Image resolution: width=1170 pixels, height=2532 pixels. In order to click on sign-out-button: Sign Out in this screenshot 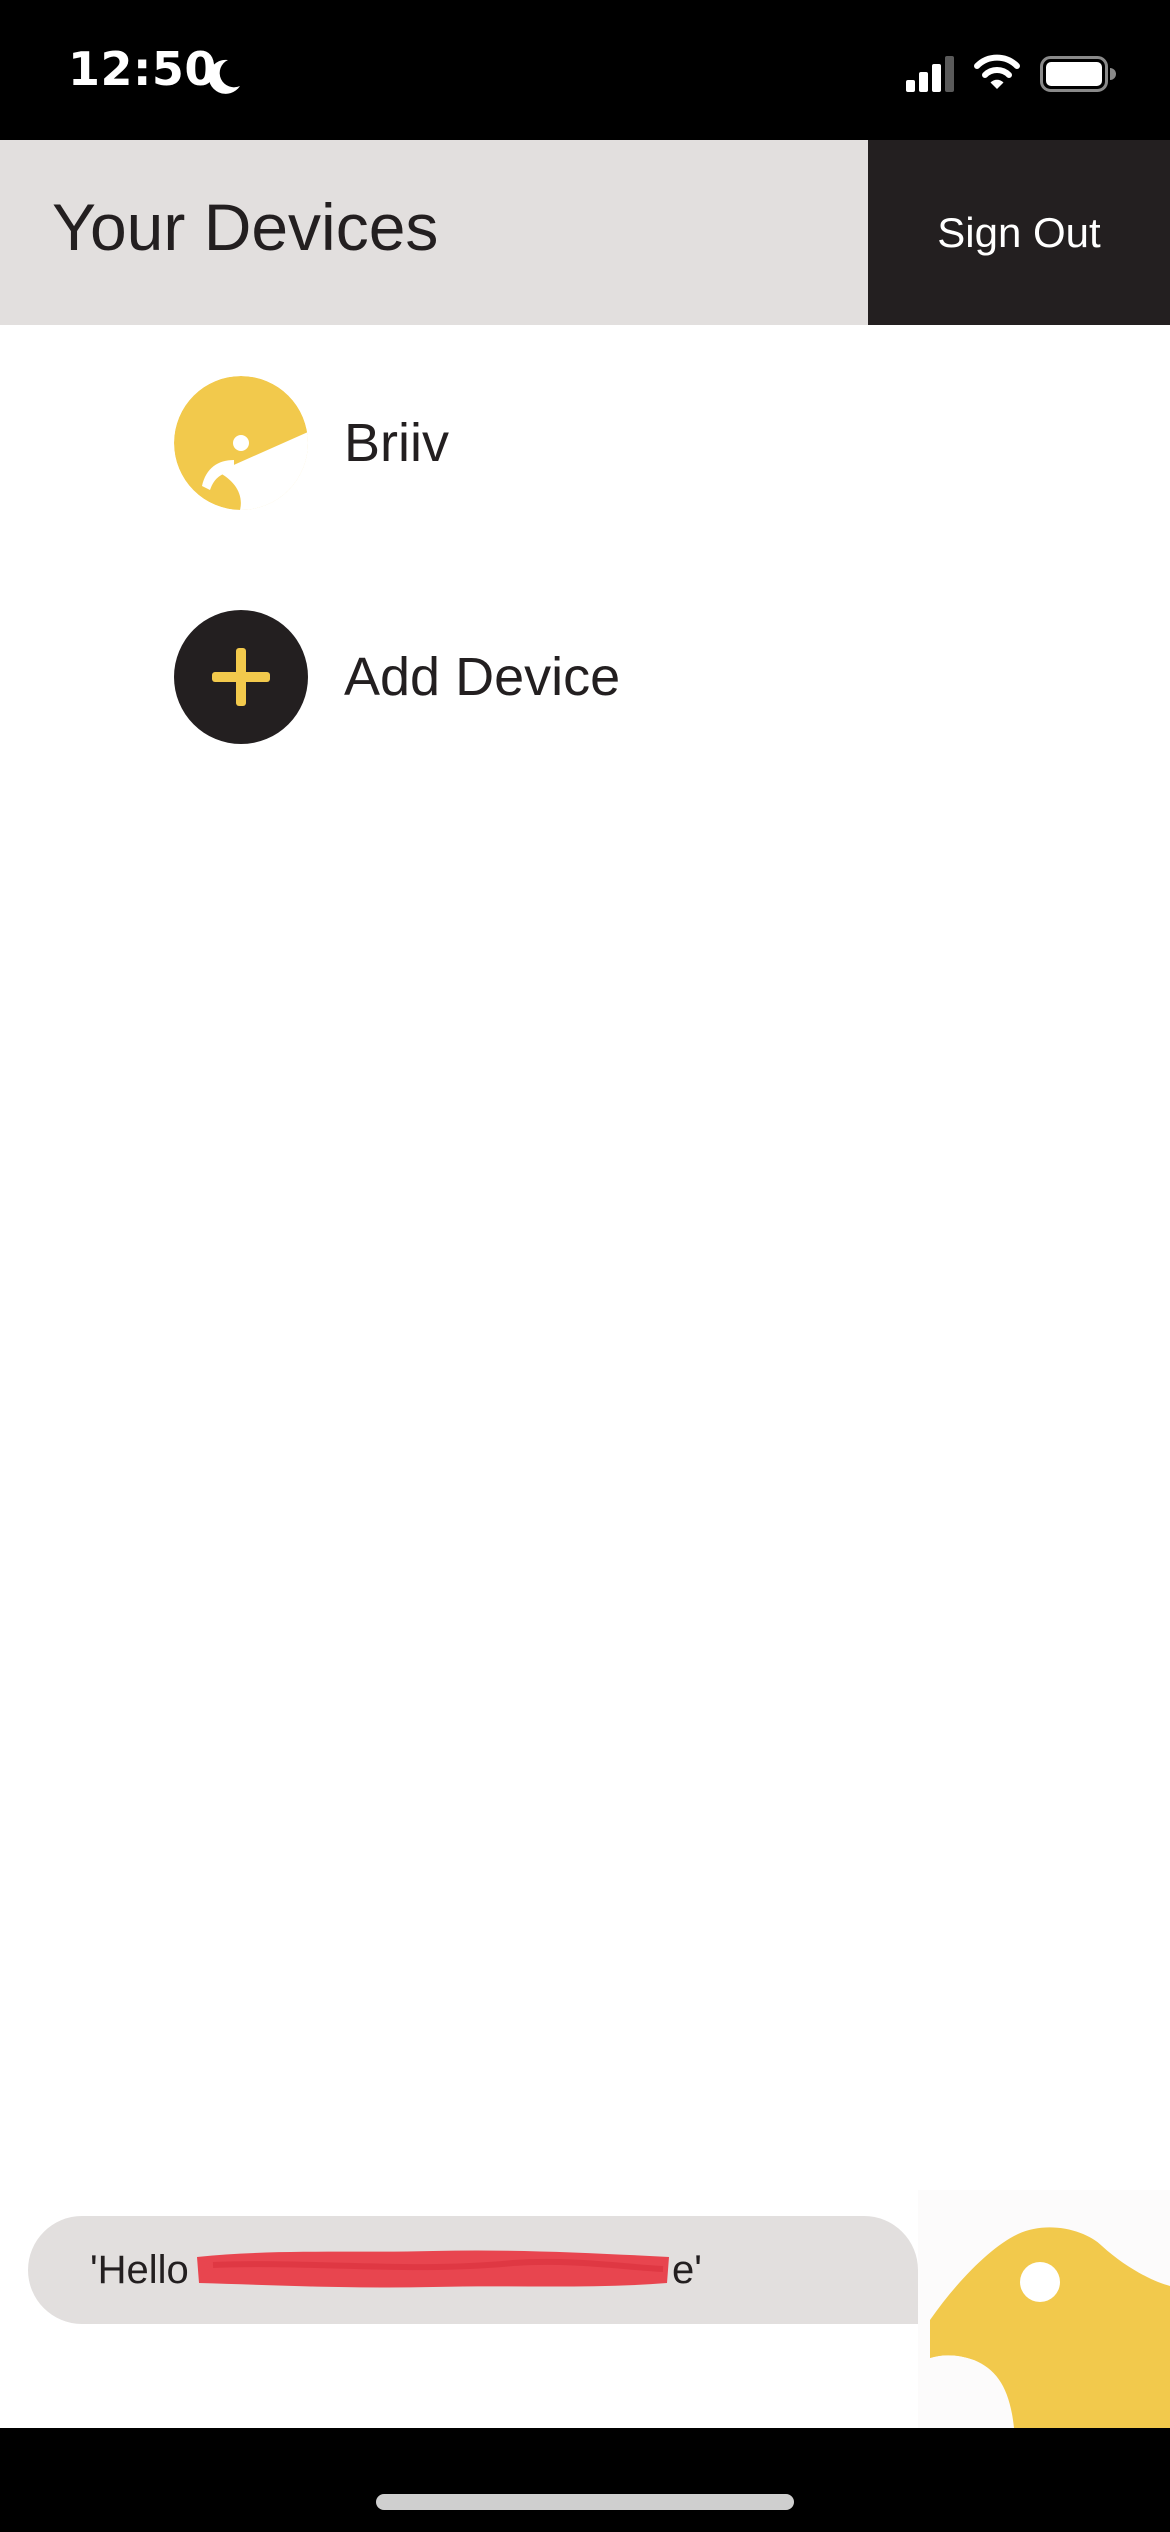, I will do `click(1019, 232)`.